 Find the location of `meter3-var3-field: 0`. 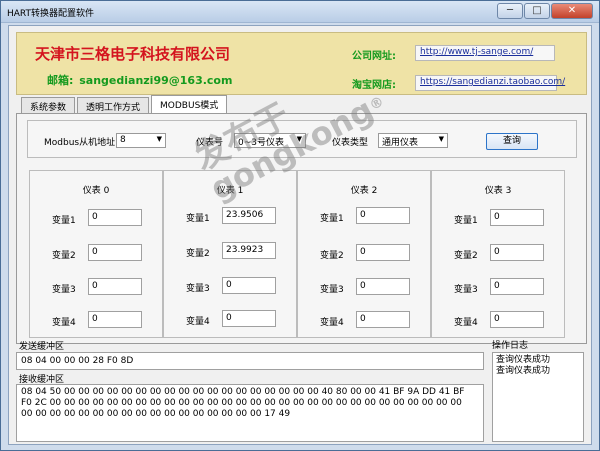

meter3-var3-field: 0 is located at coordinates (517, 286).